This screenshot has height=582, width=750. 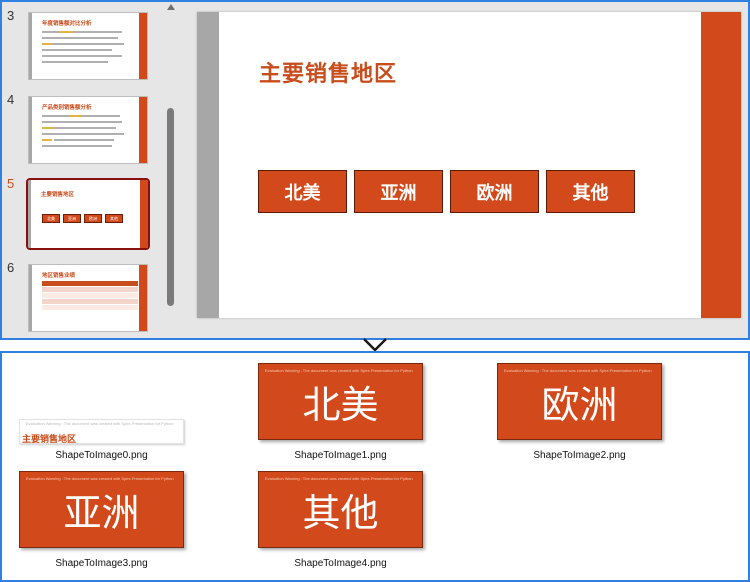 What do you see at coordinates (88, 130) in the screenshot?
I see `slide-thumbnail-4: 产品类别销售额分析` at bounding box center [88, 130].